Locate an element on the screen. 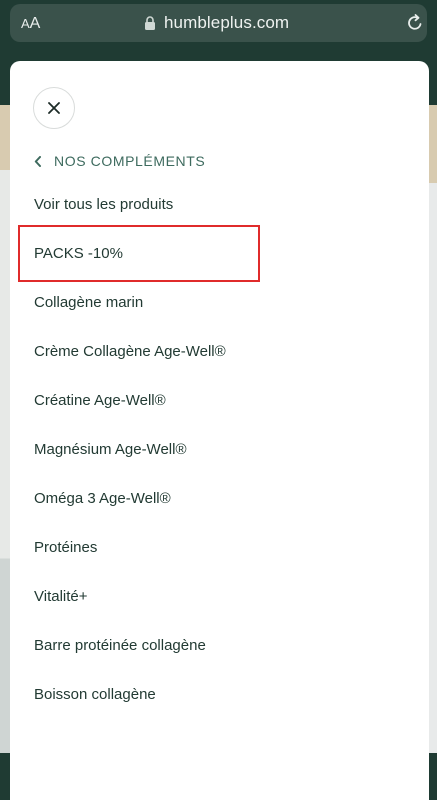  text-size-button: AA AA is located at coordinates (30, 24).